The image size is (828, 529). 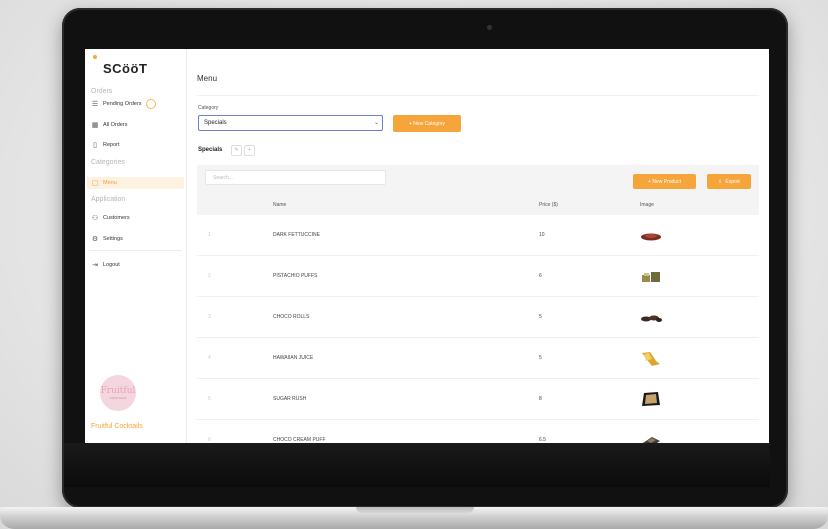 What do you see at coordinates (111, 265) in the screenshot?
I see `sidebar-item-label: Logout` at bounding box center [111, 265].